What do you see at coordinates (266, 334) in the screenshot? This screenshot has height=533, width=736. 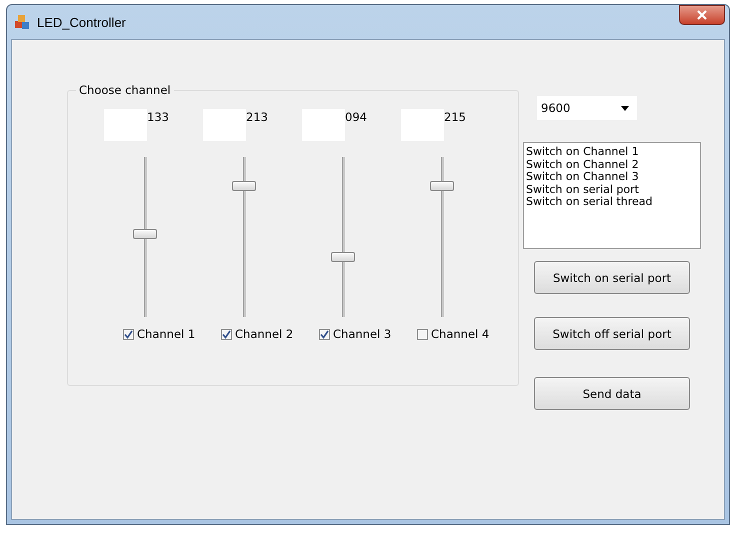 I see `channel-checkbox: Channel 2` at bounding box center [266, 334].